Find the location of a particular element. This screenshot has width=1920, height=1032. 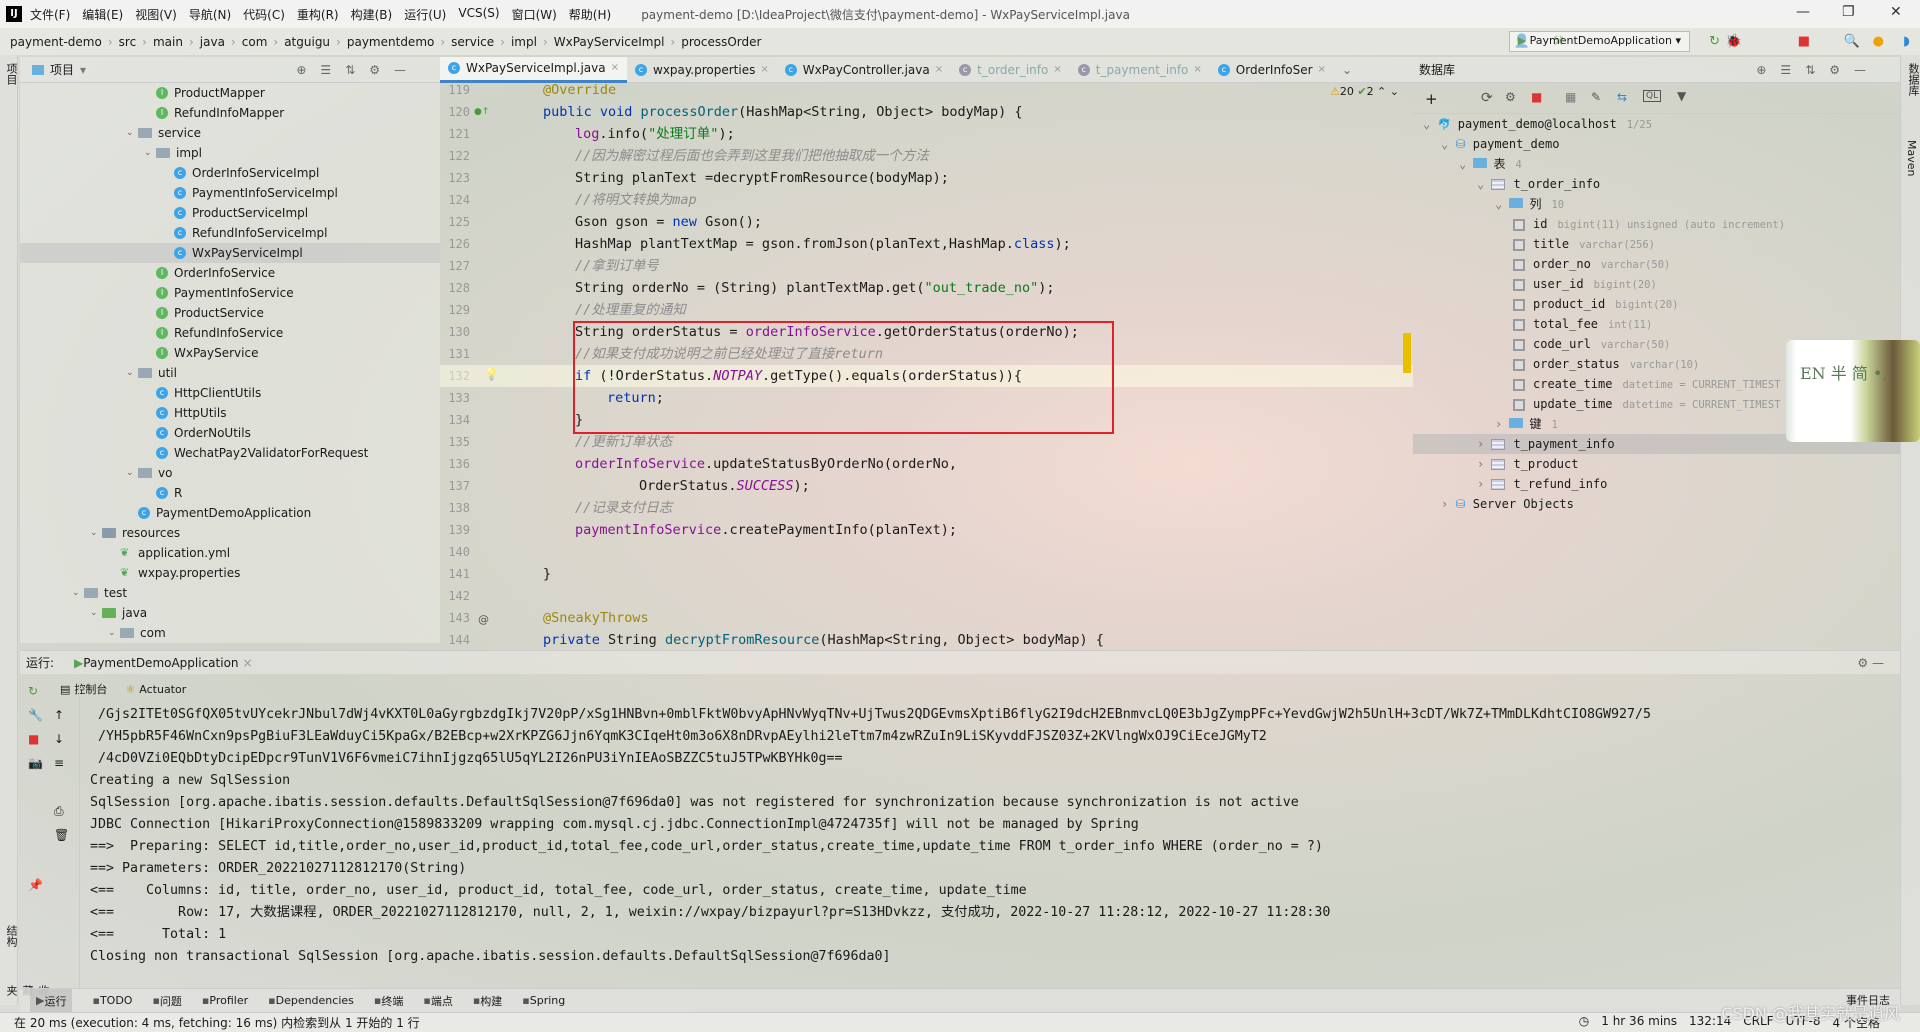

tree-item: cR is located at coordinates (163, 493).